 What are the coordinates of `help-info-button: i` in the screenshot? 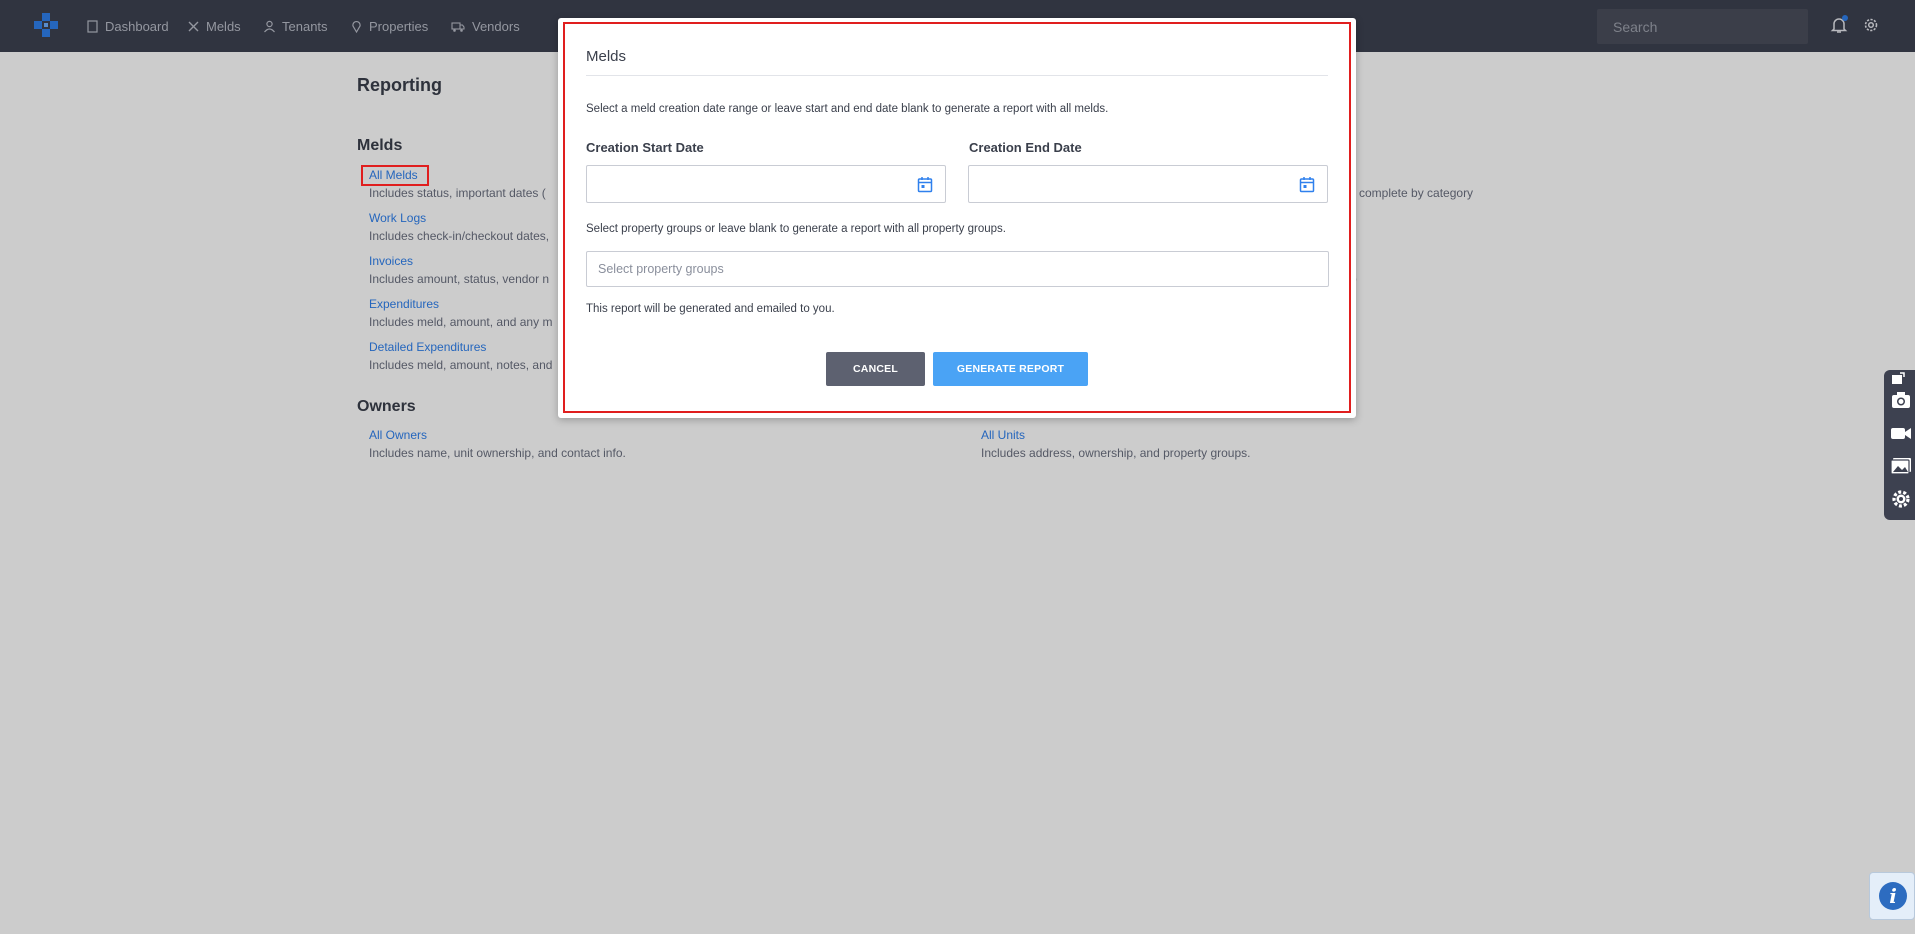 It's located at (1892, 896).